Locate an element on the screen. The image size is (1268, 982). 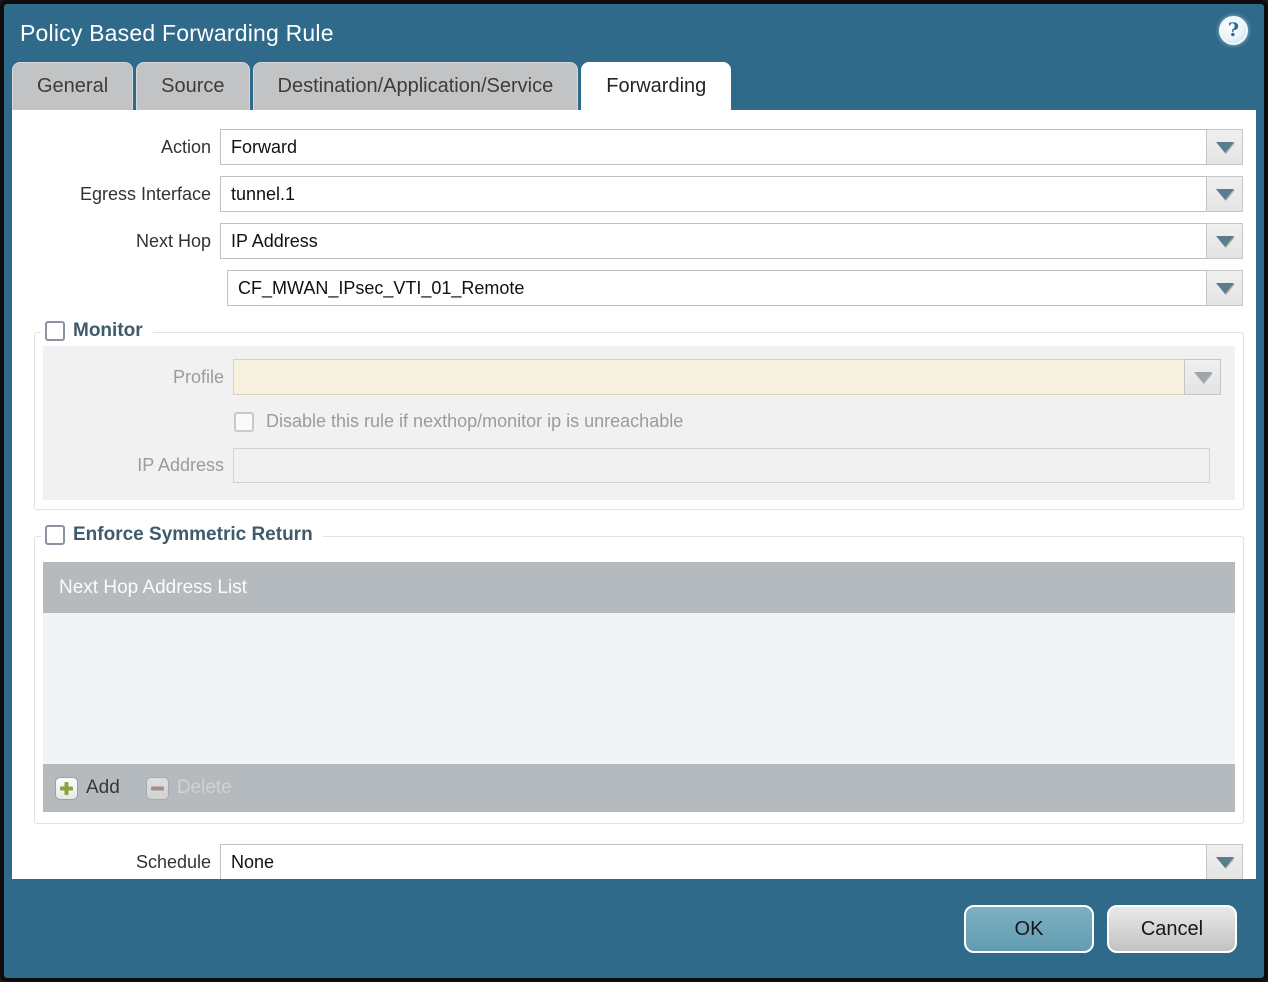
next-hop-address-list-body is located at coordinates (639, 688).